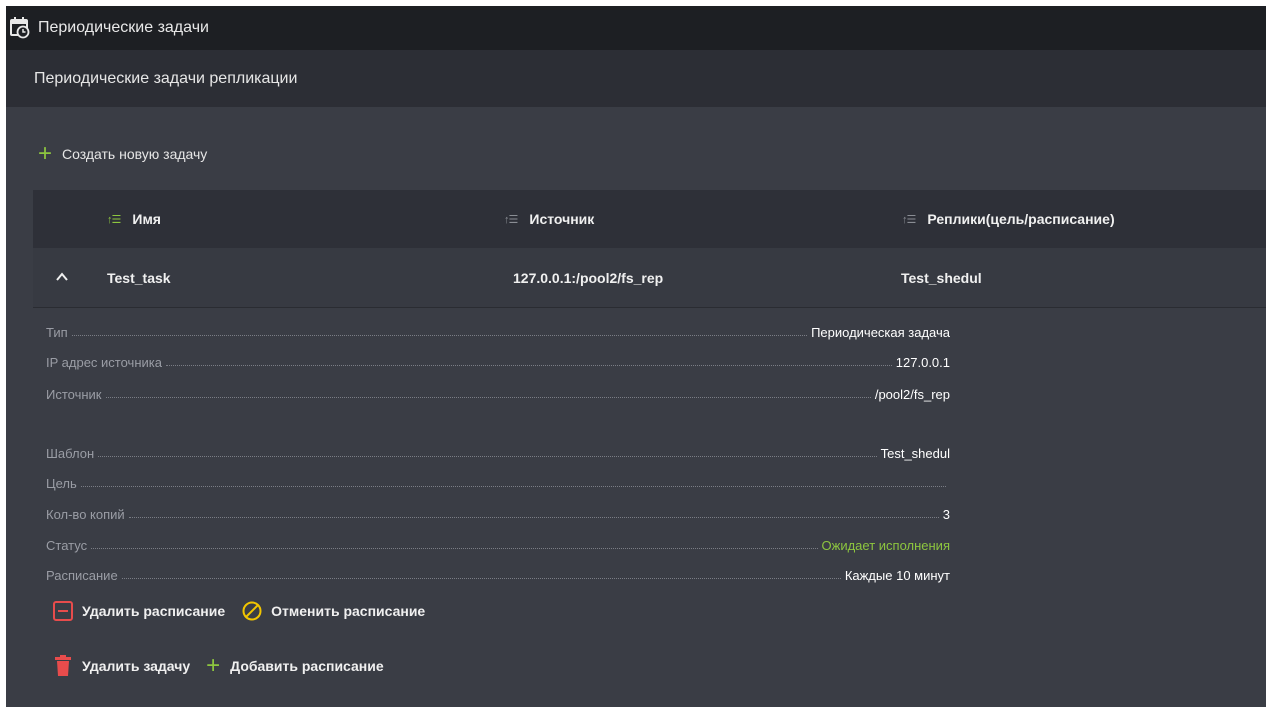  What do you see at coordinates (61, 483) in the screenshot?
I see `detail-key: Цель` at bounding box center [61, 483].